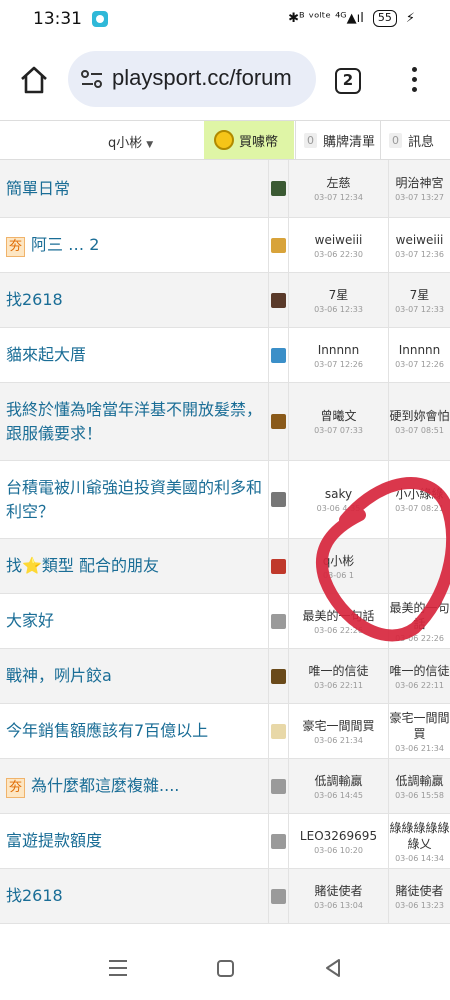 Image resolution: width=450 pixels, height=1000 pixels. Describe the element at coordinates (192, 79) in the screenshot. I see `url-bar: playsport.cc/forum` at that location.